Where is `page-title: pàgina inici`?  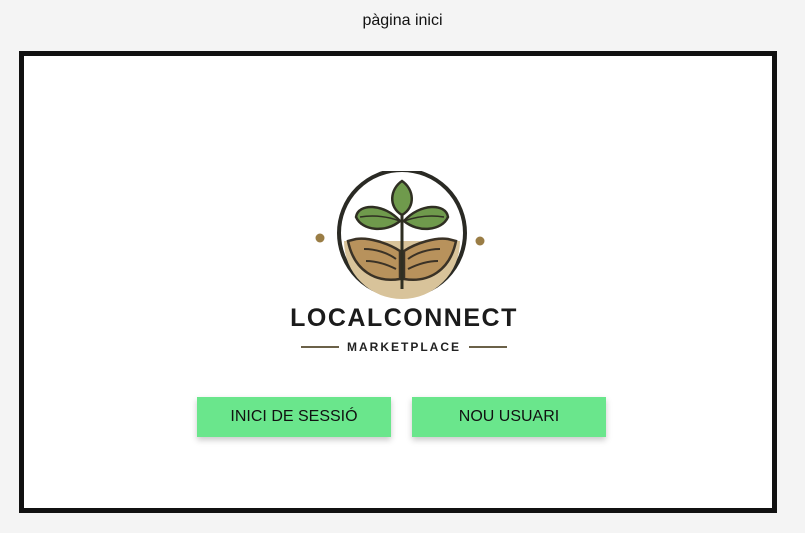 page-title: pàgina inici is located at coordinates (402, 20).